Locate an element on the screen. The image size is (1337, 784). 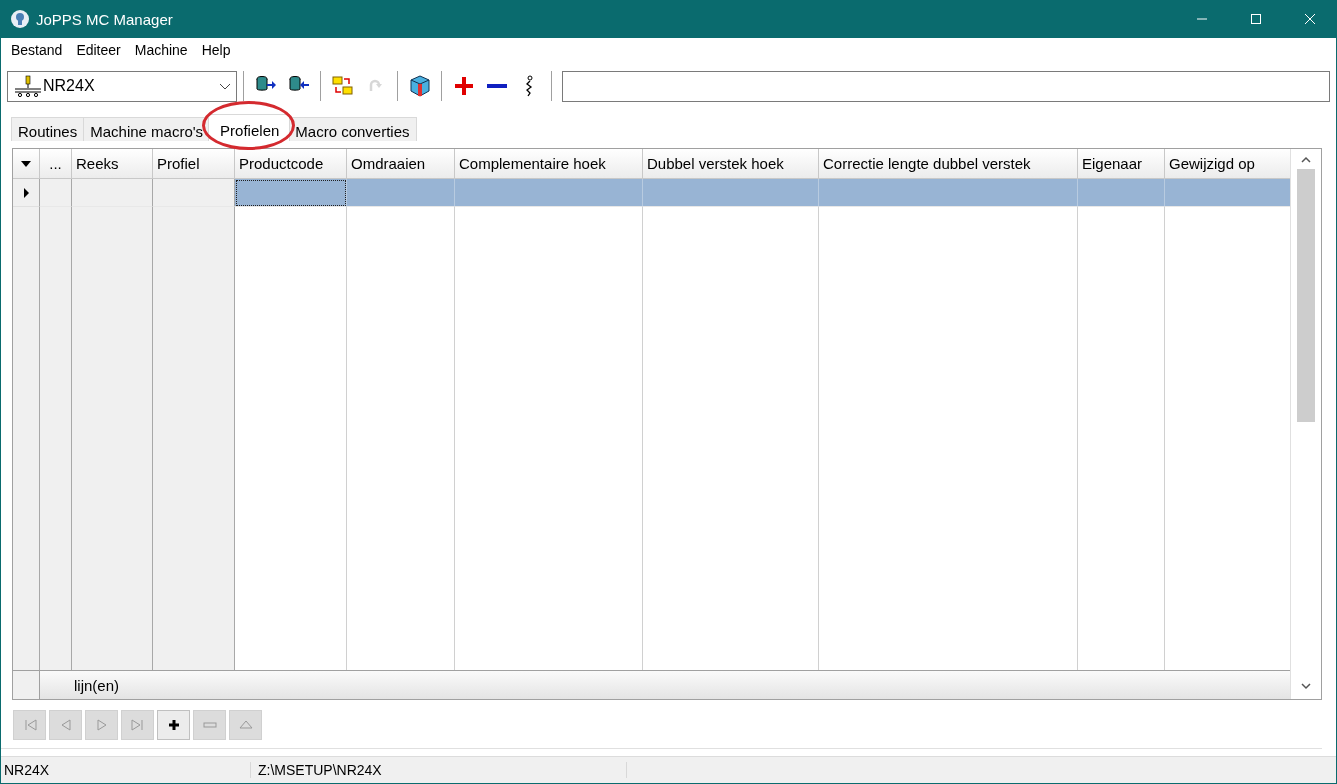
tab: Routines is located at coordinates (48, 129).